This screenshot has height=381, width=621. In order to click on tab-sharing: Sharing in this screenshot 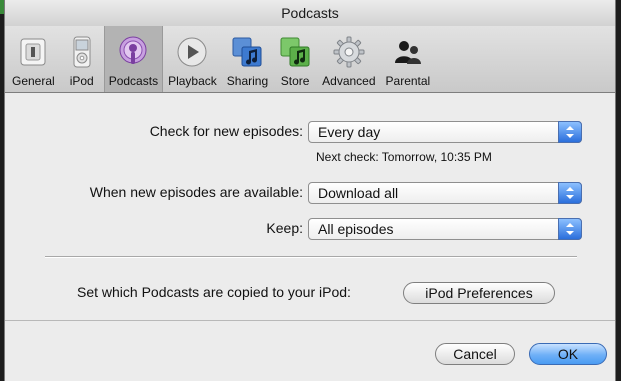, I will do `click(247, 59)`.